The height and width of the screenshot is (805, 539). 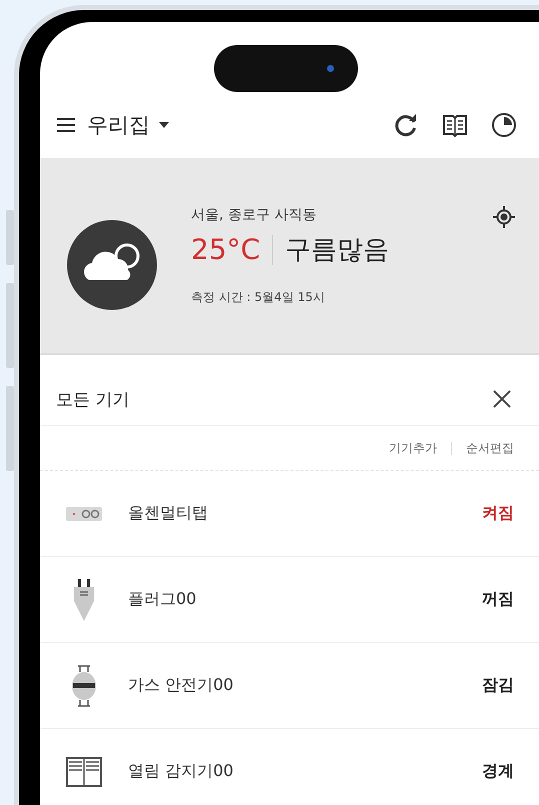 What do you see at coordinates (258, 297) in the screenshot?
I see `measured-time: 측정 시간 : 5월4일 15시` at bounding box center [258, 297].